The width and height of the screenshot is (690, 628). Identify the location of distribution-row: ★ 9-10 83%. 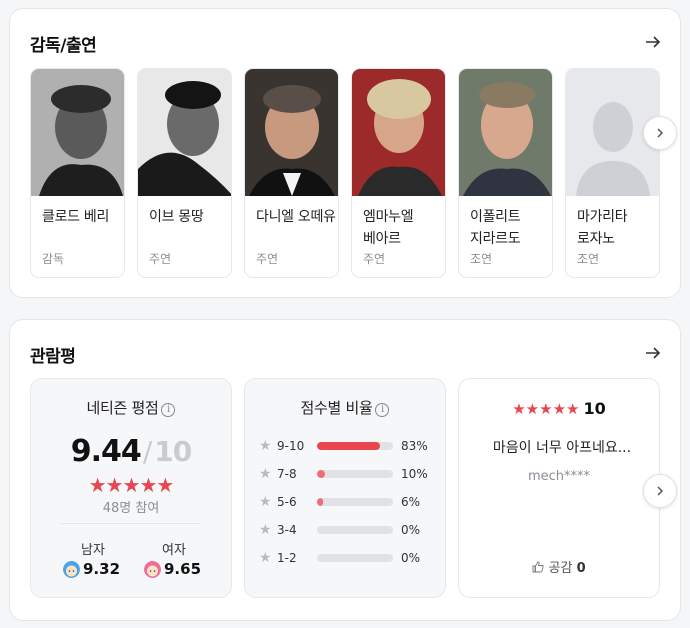
(349, 446).